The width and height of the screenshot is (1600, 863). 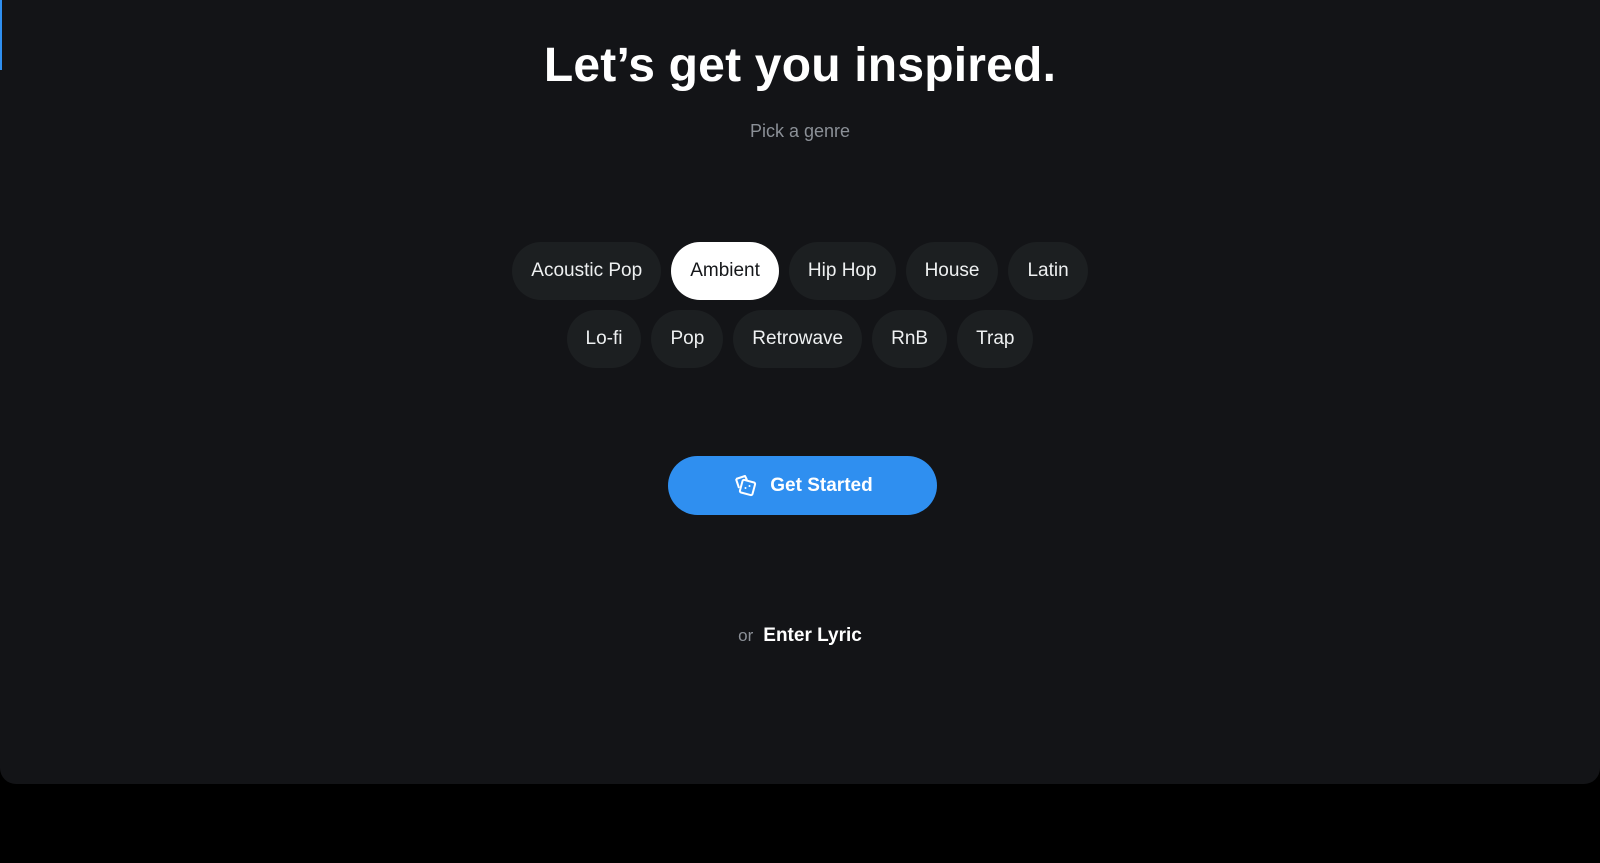 What do you see at coordinates (842, 271) in the screenshot?
I see `genre-pill-hip-hop: Hip Hop` at bounding box center [842, 271].